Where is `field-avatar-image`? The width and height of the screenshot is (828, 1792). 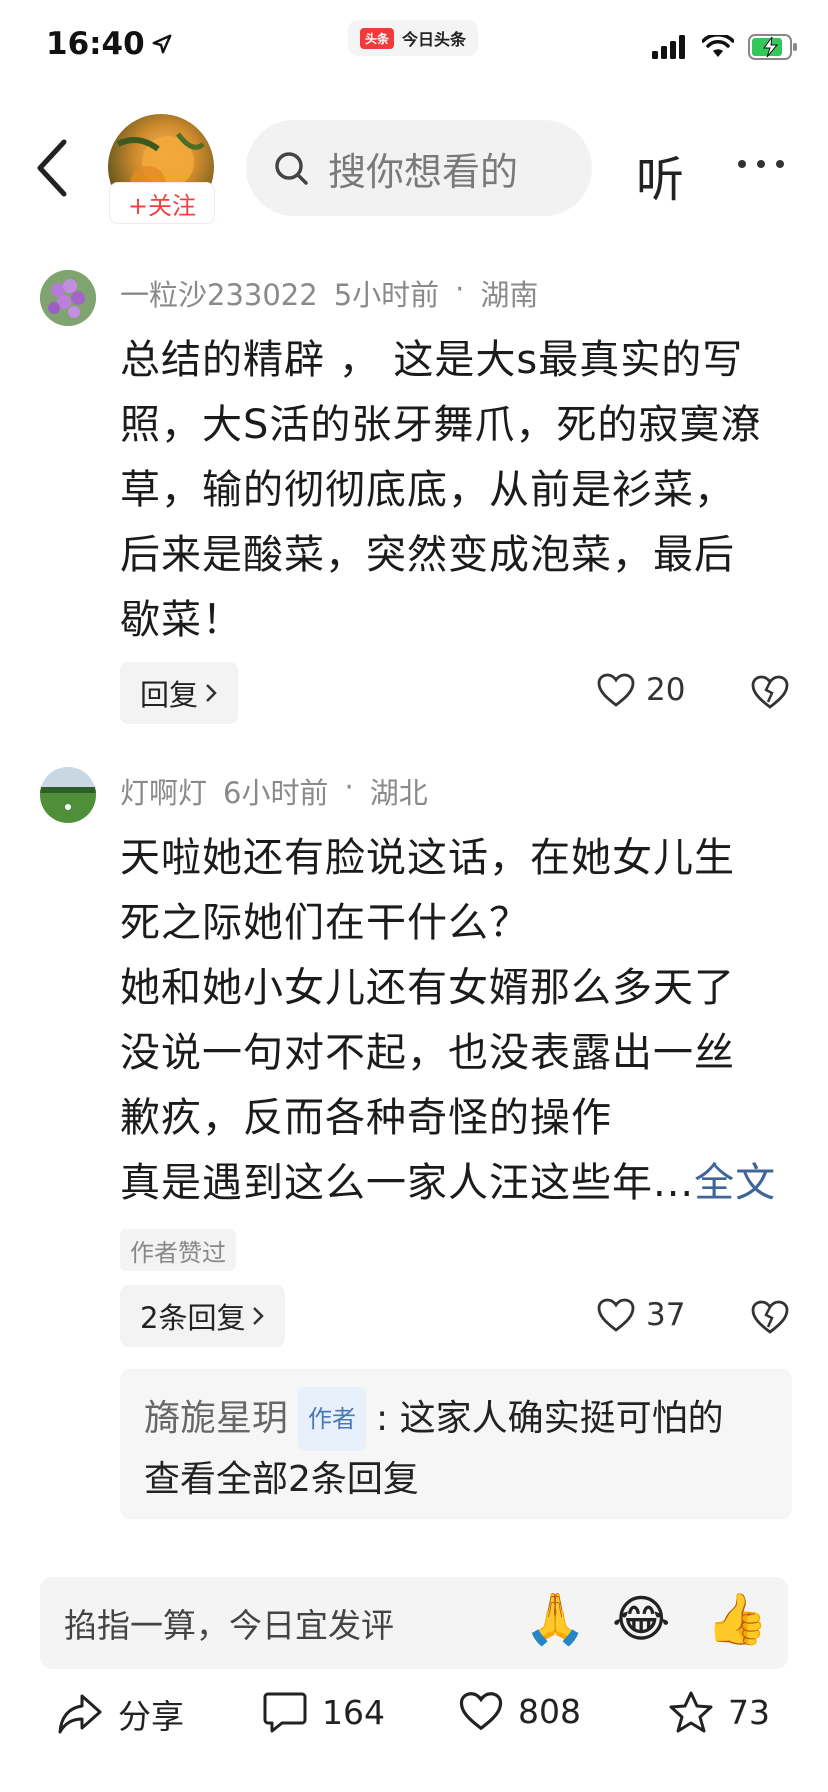 field-avatar-image is located at coordinates (68, 795).